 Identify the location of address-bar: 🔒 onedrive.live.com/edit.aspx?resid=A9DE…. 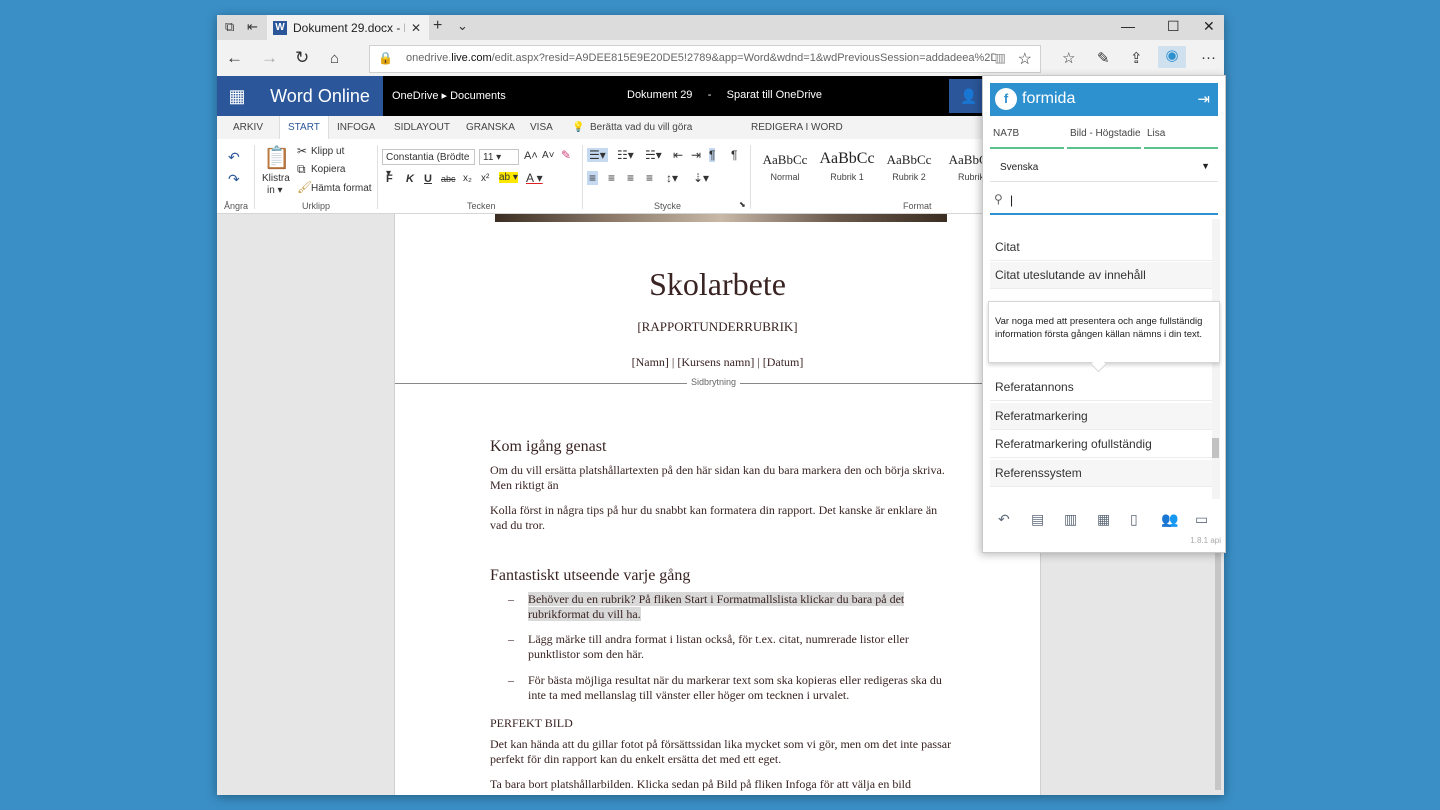
(705, 59).